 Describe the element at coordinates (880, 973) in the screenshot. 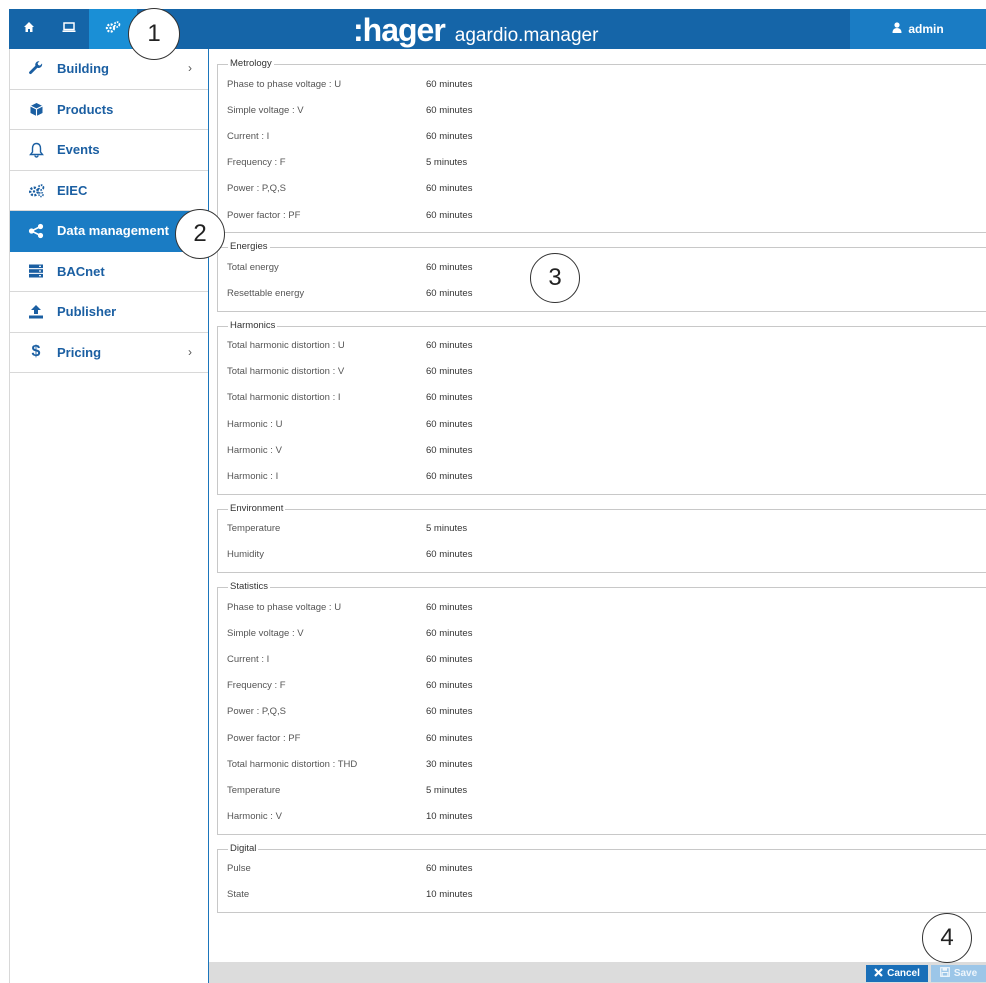

I see `close-icon` at that location.